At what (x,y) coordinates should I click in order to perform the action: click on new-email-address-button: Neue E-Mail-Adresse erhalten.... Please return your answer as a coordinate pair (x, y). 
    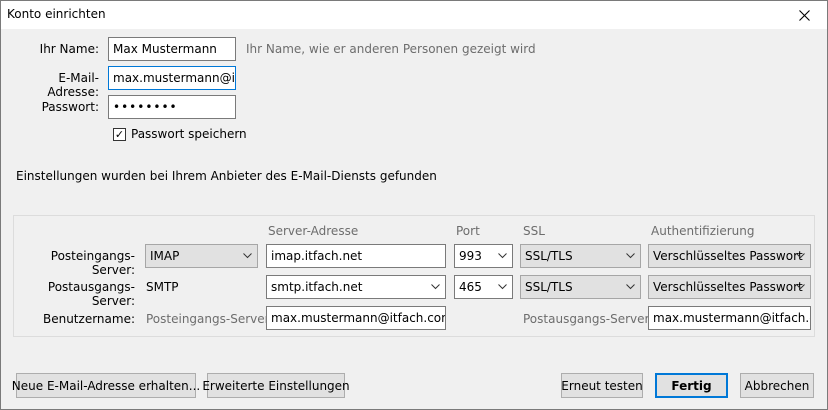
    Looking at the image, I should click on (106, 385).